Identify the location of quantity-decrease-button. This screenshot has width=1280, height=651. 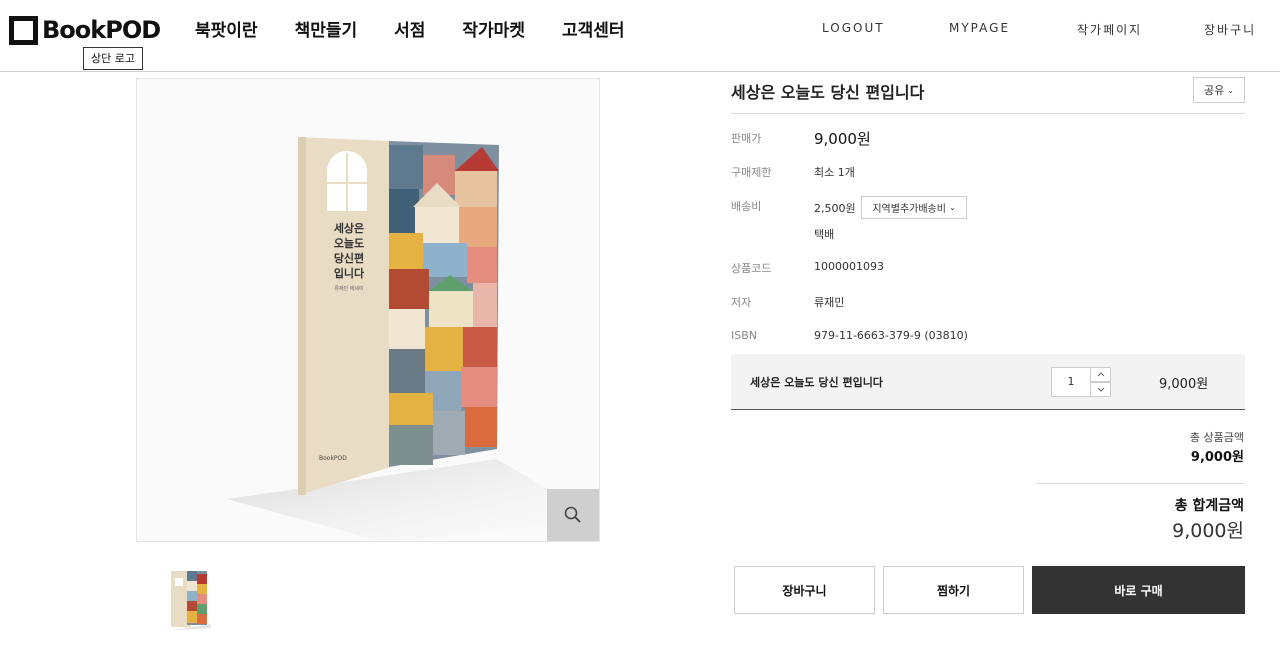
(1100, 389).